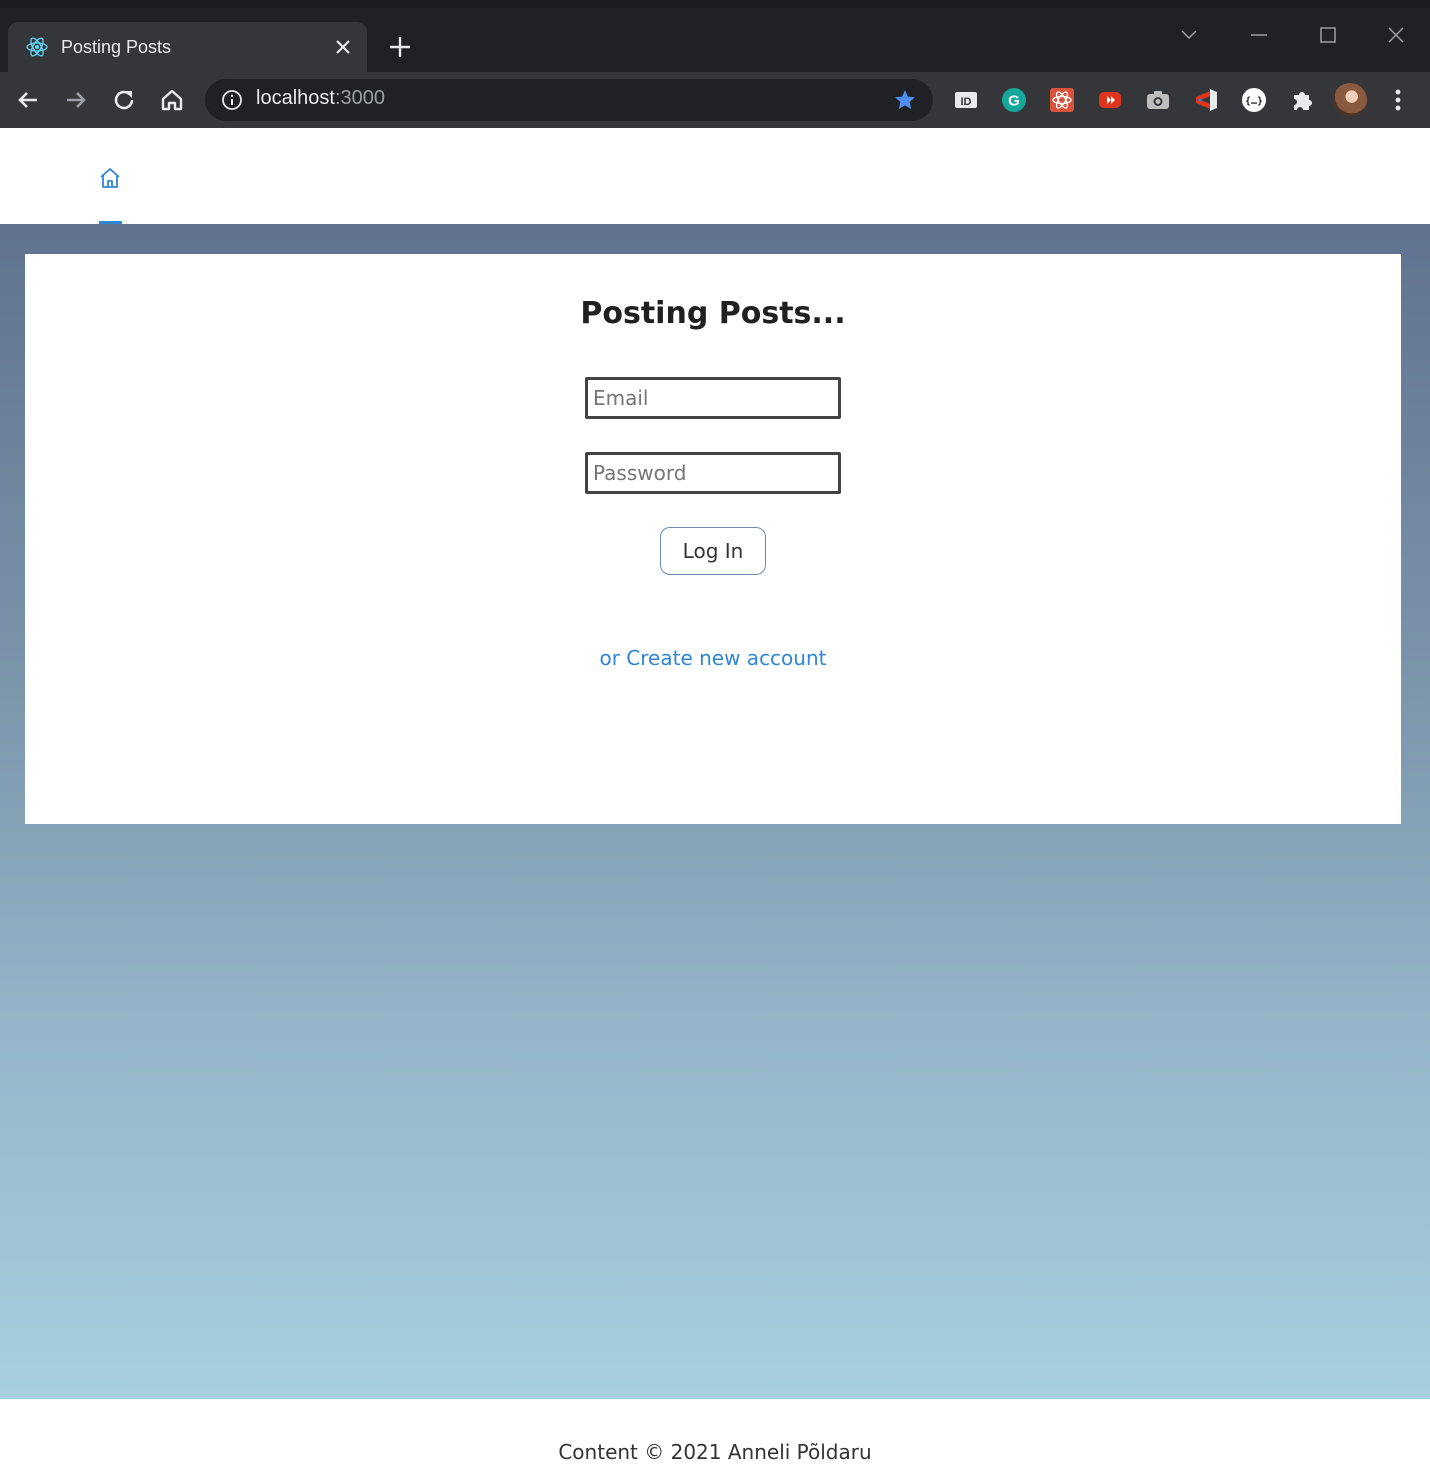  I want to click on minimize-icon, so click(1259, 35).